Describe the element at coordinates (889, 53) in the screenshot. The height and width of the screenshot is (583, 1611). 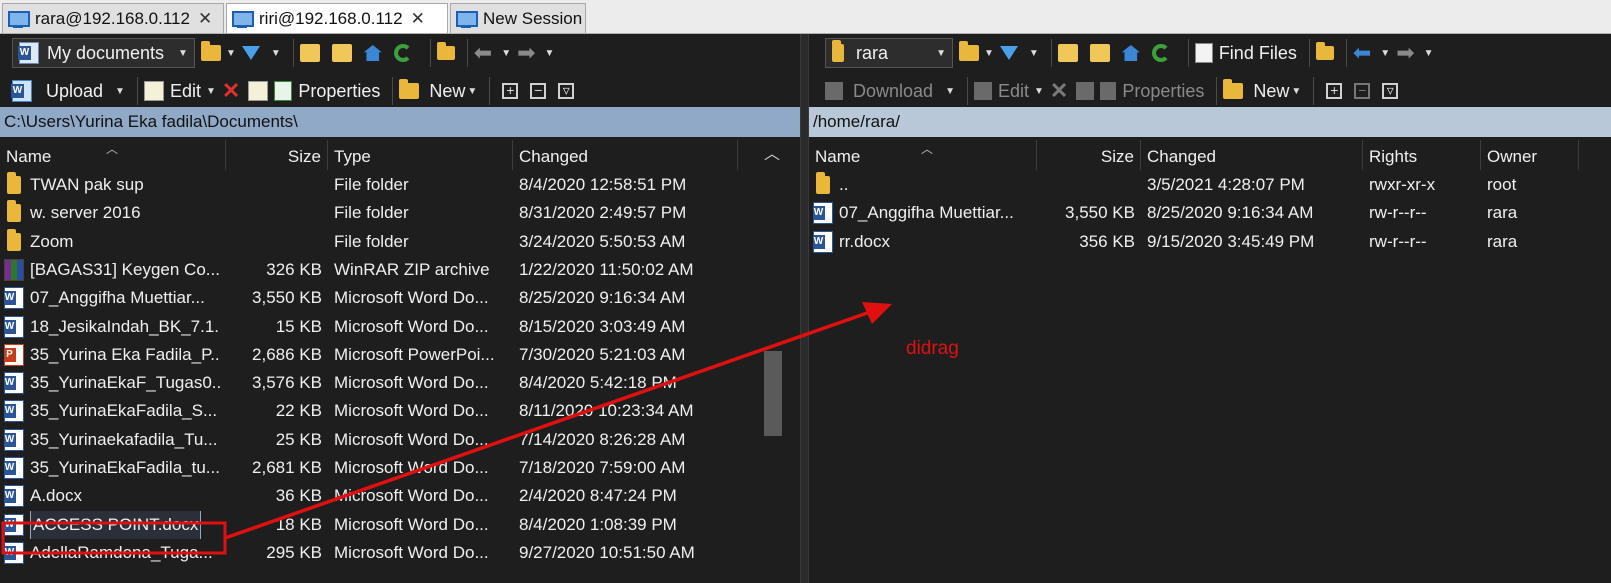
I see `remote-location-combo: rara ▼` at that location.